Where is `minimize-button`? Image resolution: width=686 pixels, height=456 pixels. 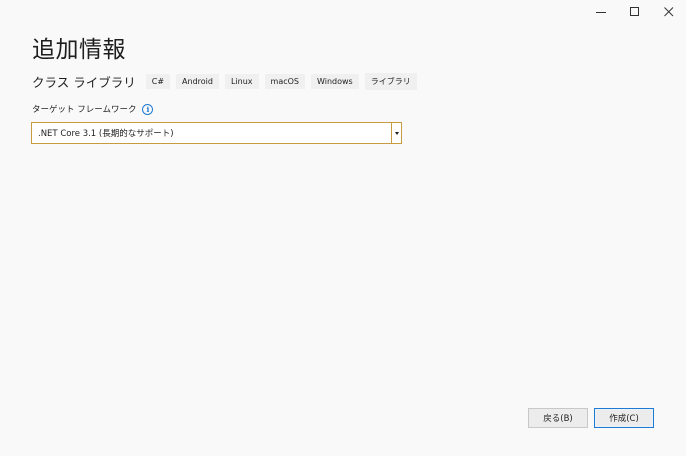
minimize-button is located at coordinates (601, 12).